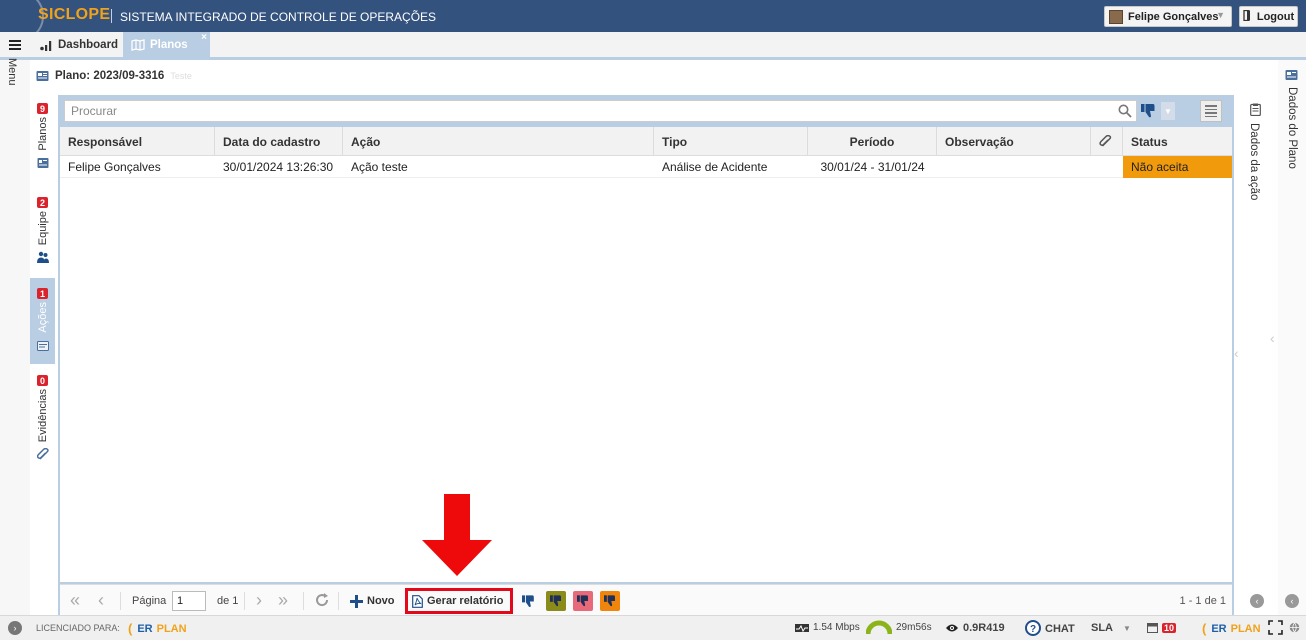 Image resolution: width=1306 pixels, height=640 pixels. I want to click on vtab-equipe: 2 Equipe, so click(42, 233).